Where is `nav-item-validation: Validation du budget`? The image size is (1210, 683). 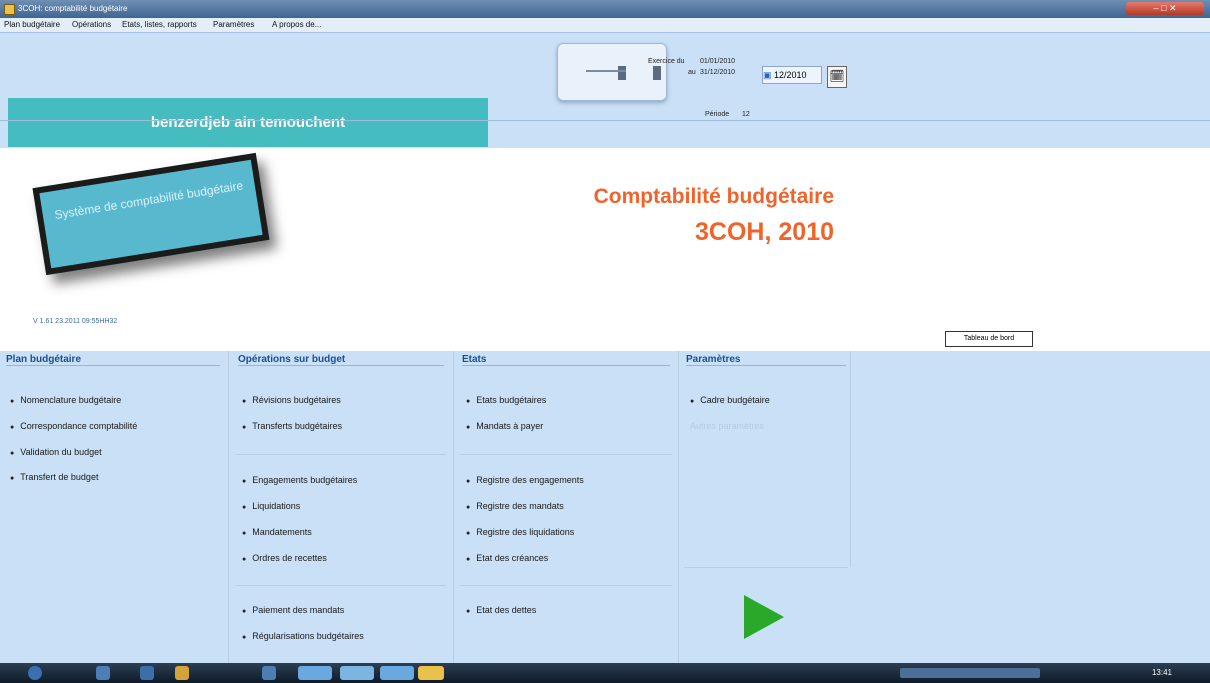
nav-item-validation: Validation du budget is located at coordinates (55, 452).